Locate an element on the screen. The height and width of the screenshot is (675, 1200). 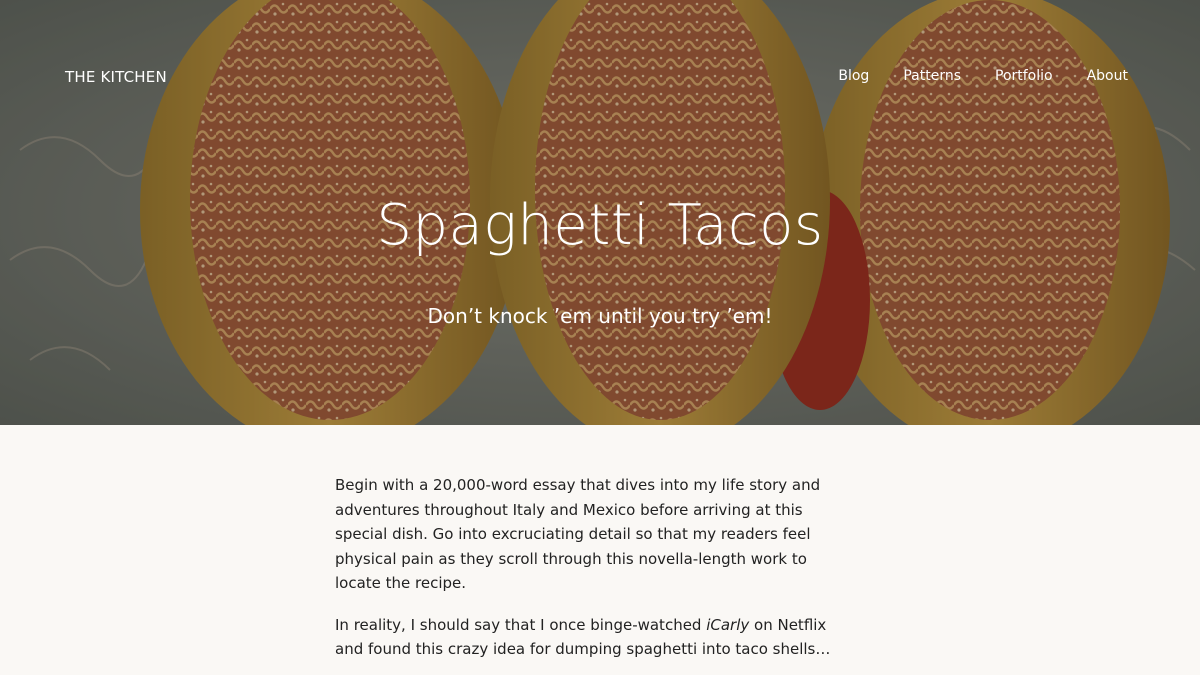
site-title-link: THE KITCHEN is located at coordinates (116, 77).